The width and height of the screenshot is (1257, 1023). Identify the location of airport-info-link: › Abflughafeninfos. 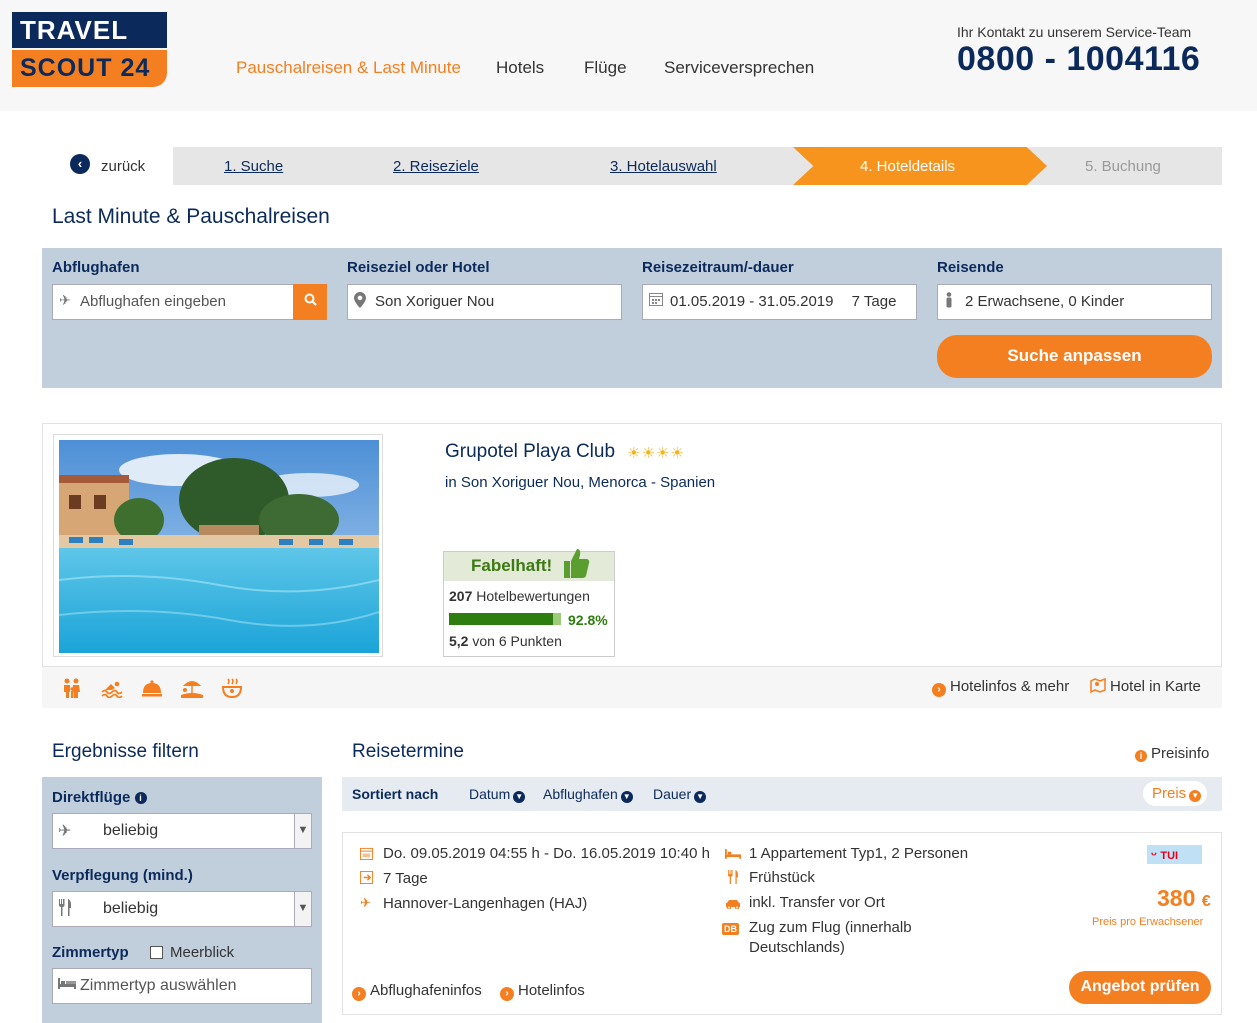
(417, 991).